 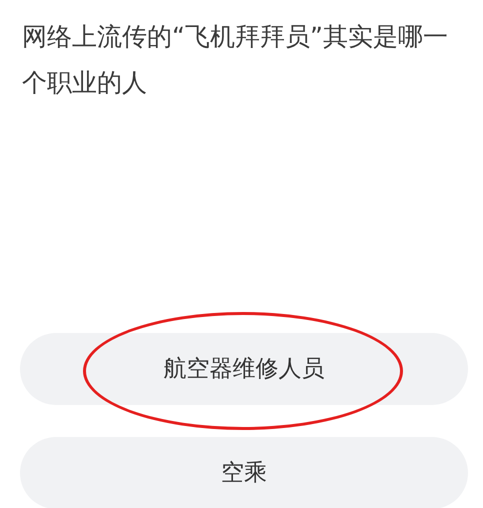 What do you see at coordinates (235, 60) in the screenshot?
I see `question-text: 网络上流传的“飞机拜拜员”其实是哪一个职业的人` at bounding box center [235, 60].